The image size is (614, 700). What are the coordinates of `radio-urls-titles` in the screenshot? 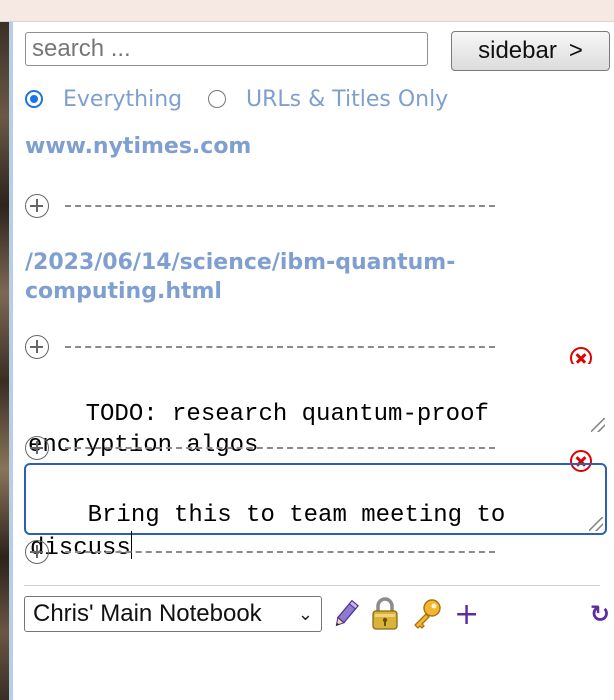 It's located at (217, 99).